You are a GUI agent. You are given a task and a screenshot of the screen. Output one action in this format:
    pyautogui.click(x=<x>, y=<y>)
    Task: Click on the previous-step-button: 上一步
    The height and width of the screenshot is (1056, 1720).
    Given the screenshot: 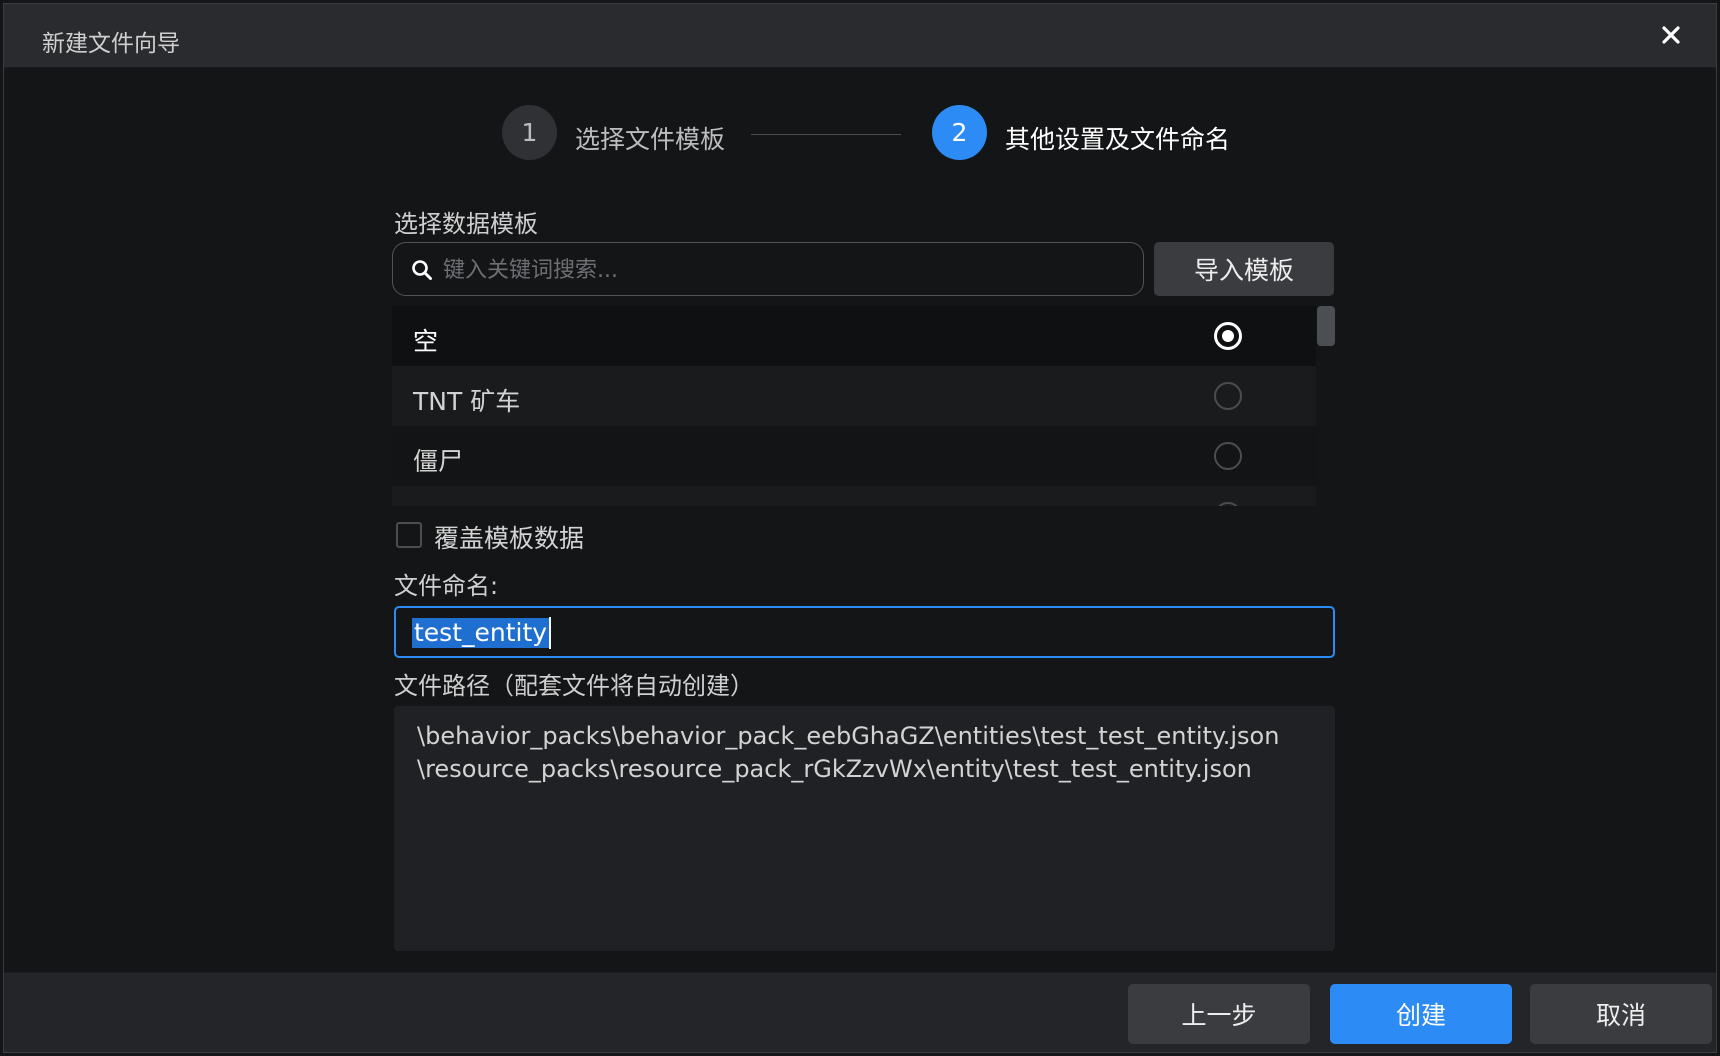 What is the action you would take?
    pyautogui.click(x=1219, y=1014)
    